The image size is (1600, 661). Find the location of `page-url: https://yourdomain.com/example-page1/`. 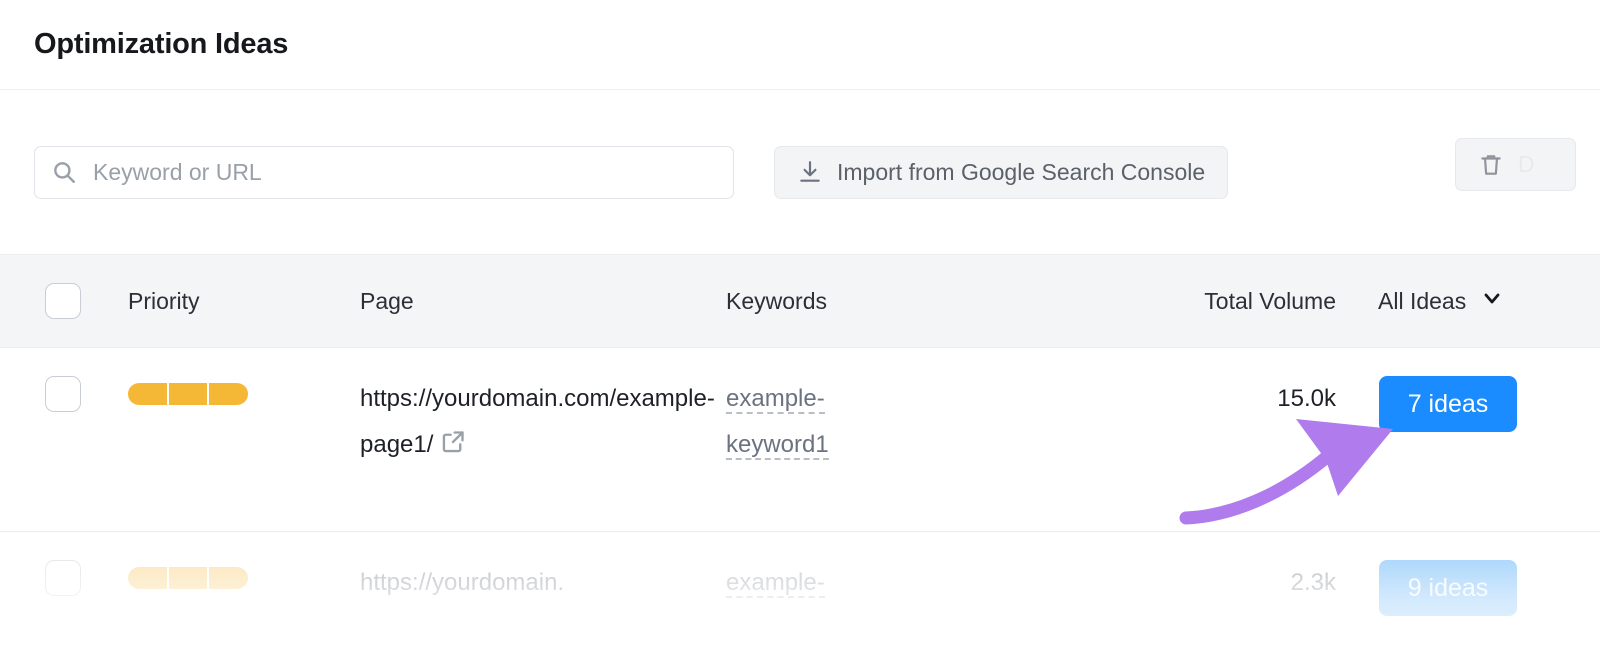

page-url: https://yourdomain.com/example-page1/ is located at coordinates (543, 423).